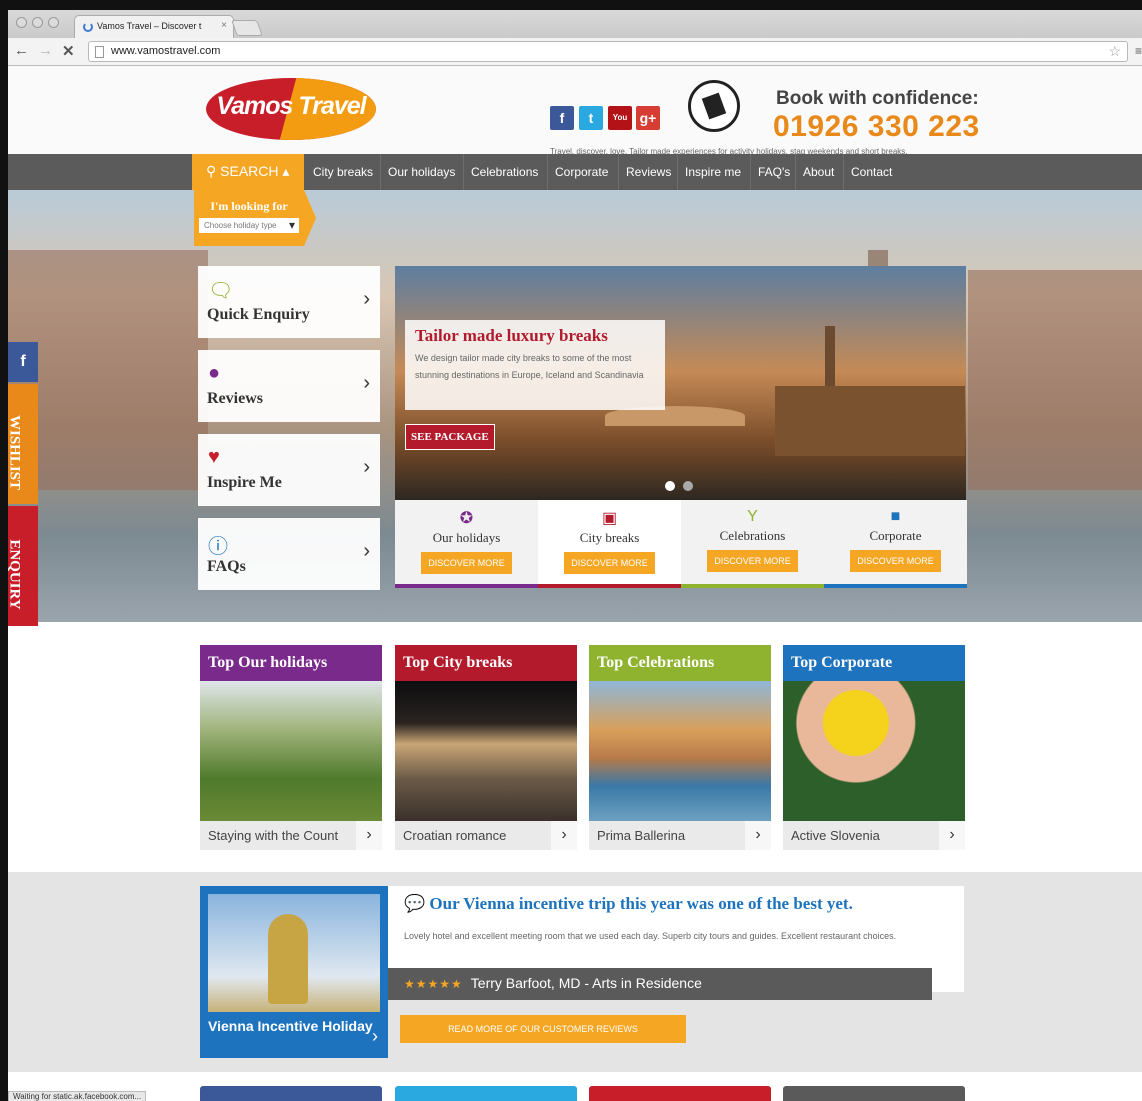 The height and width of the screenshot is (1101, 1142). I want to click on google-plus-icon: g+, so click(648, 118).